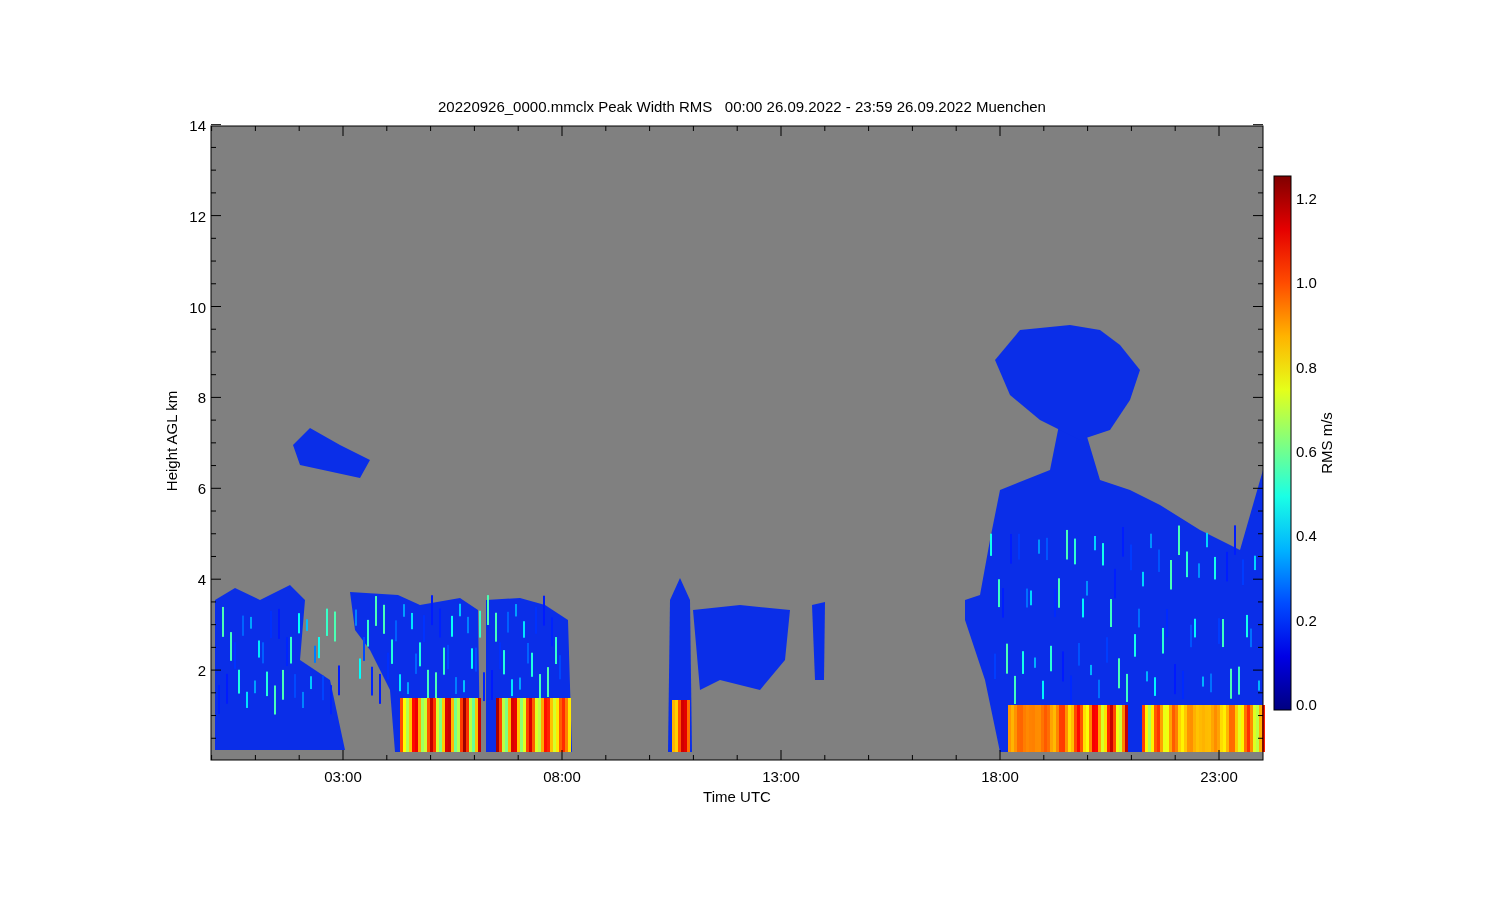 The width and height of the screenshot is (1500, 900). I want to click on x-tick-label: 23:00, so click(1219, 776).